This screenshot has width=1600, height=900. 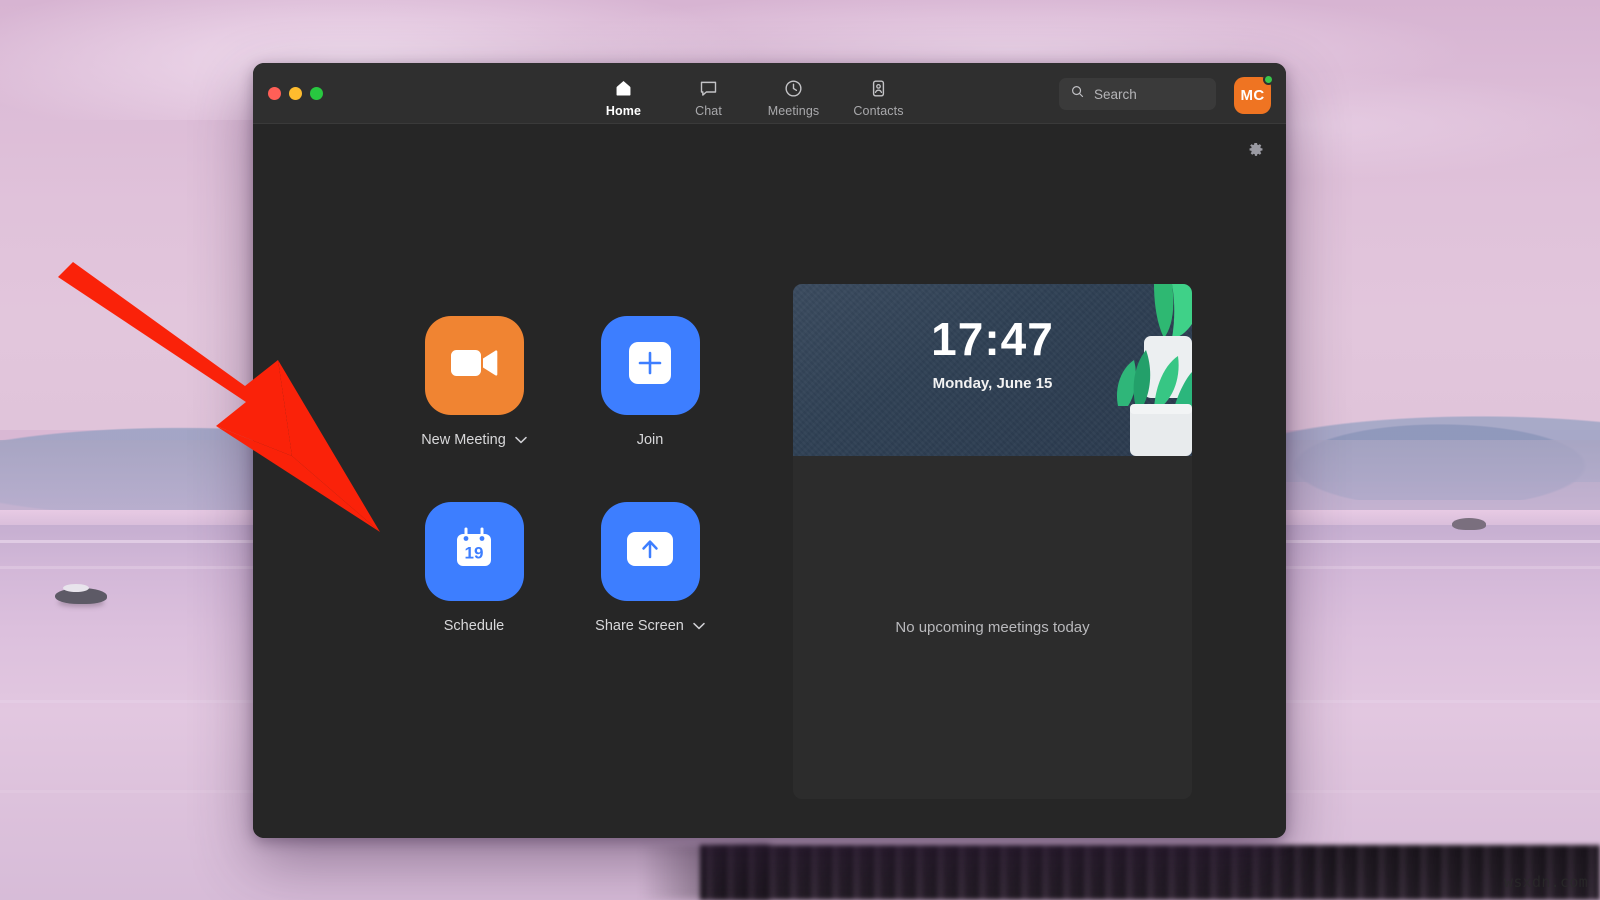 I want to click on empty-state-message: No upcoming meetings today, so click(x=992, y=627).